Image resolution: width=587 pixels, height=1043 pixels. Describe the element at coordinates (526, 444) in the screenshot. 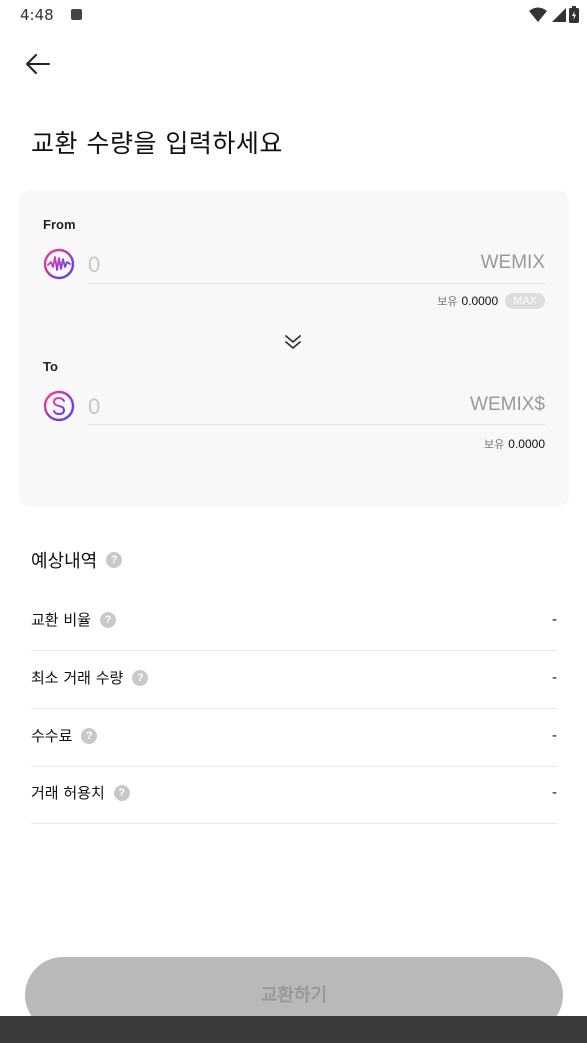

I see `to-balance-value: 0.0000` at that location.